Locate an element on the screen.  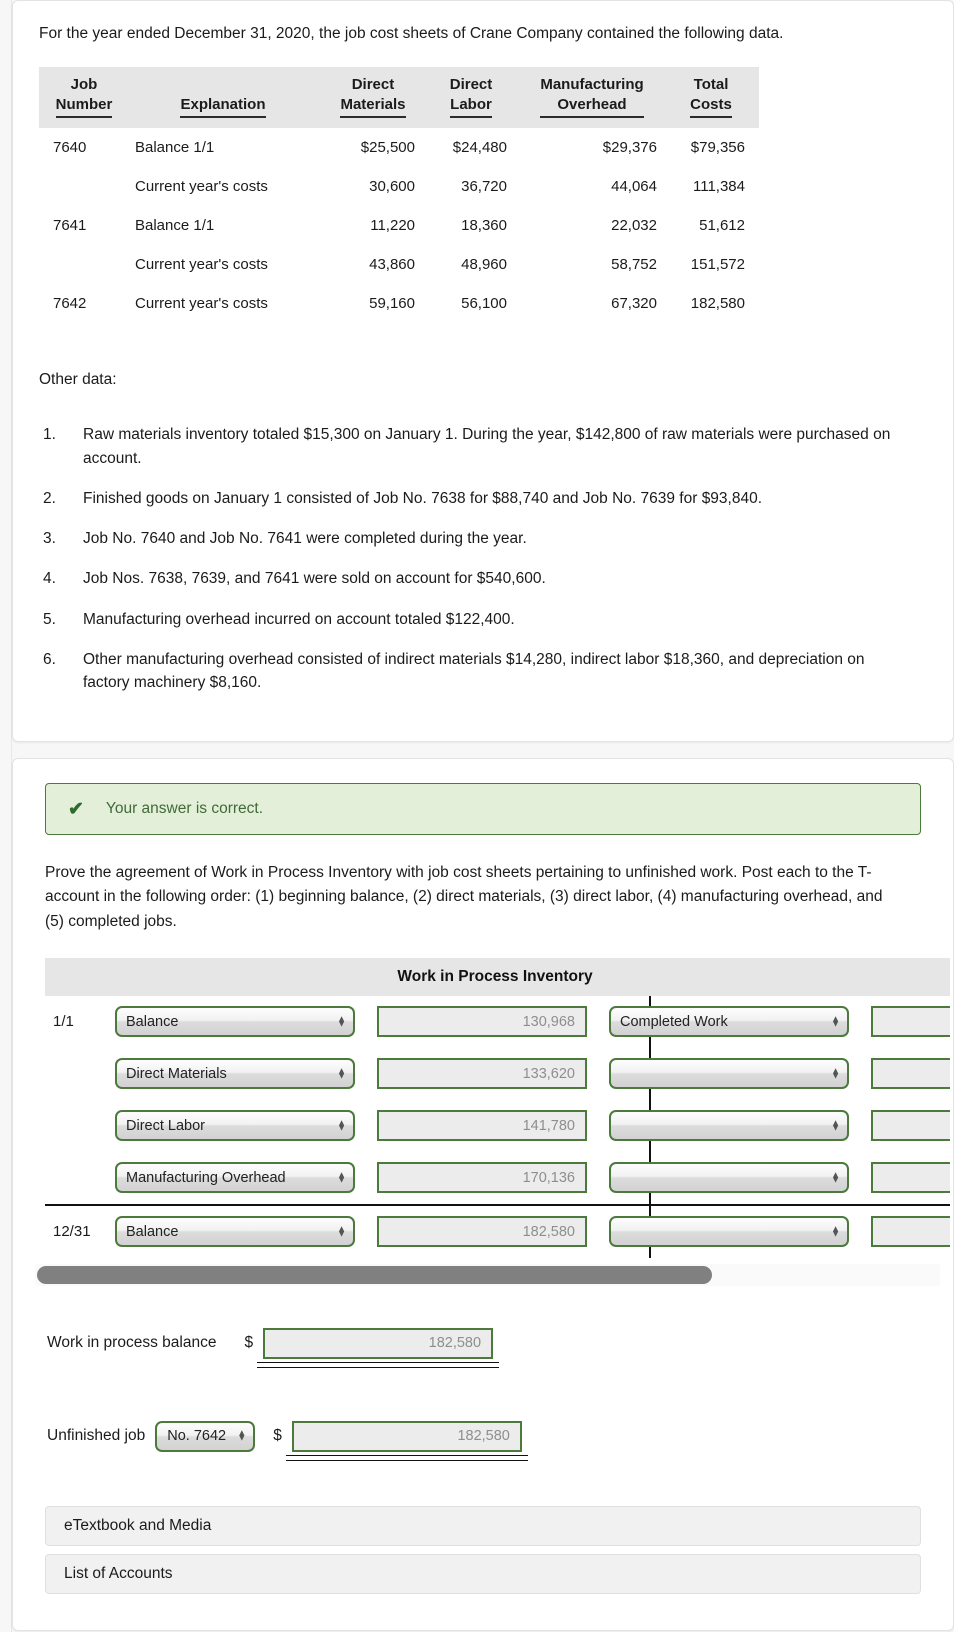
cell-total-costs: 51,612 is located at coordinates (722, 226).